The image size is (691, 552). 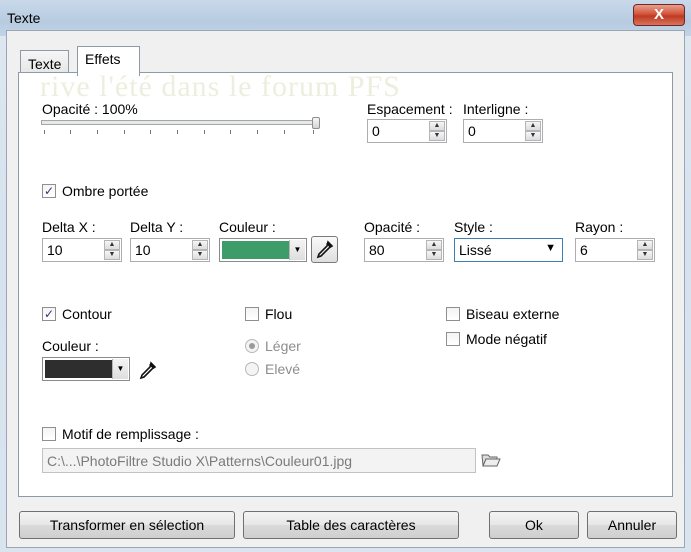 I want to click on shadow-style-label: Style :, so click(x=473, y=227).